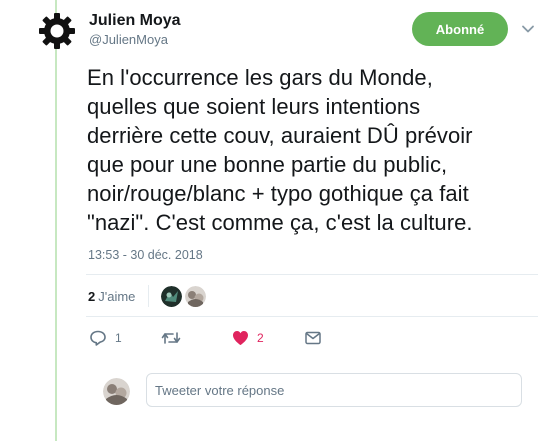 Image resolution: width=555 pixels, height=441 pixels. Describe the element at coordinates (135, 21) in the screenshot. I see `author-name: Julien Moya` at that location.